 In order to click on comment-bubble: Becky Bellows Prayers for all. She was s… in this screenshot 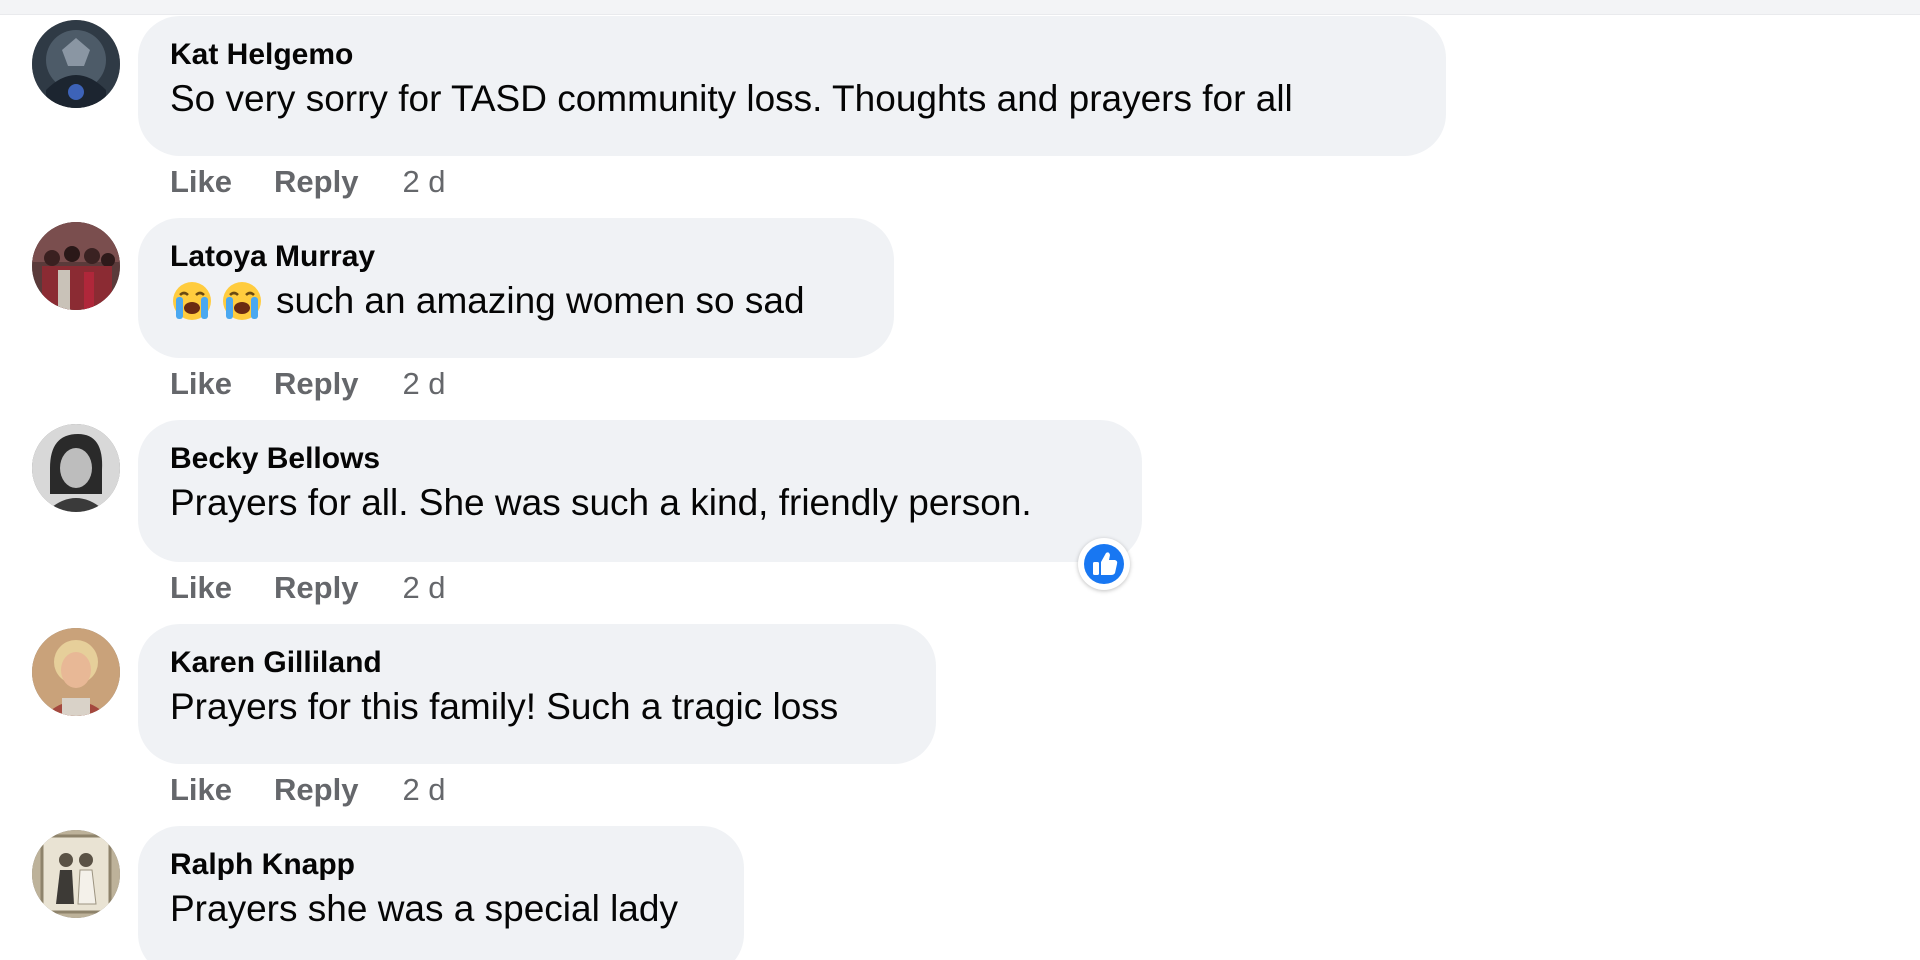, I will do `click(640, 491)`.